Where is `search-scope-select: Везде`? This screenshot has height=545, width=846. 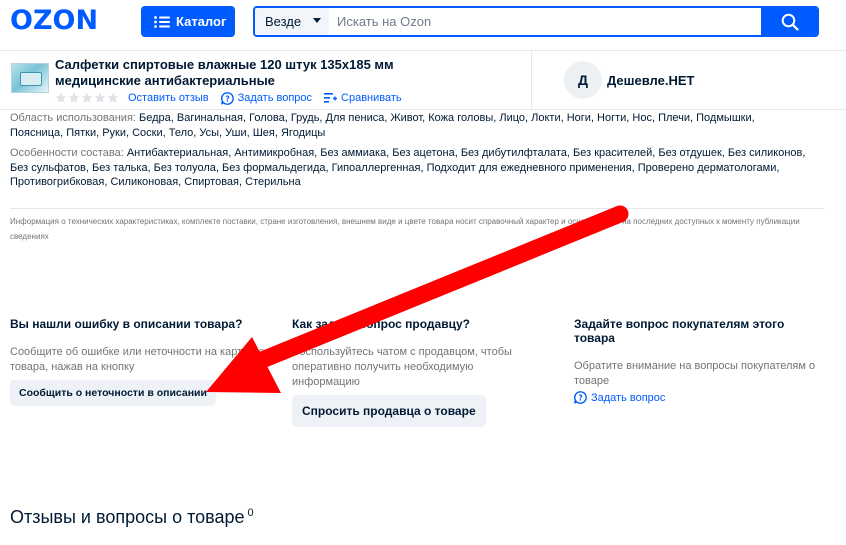 search-scope-select: Везде is located at coordinates (292, 21).